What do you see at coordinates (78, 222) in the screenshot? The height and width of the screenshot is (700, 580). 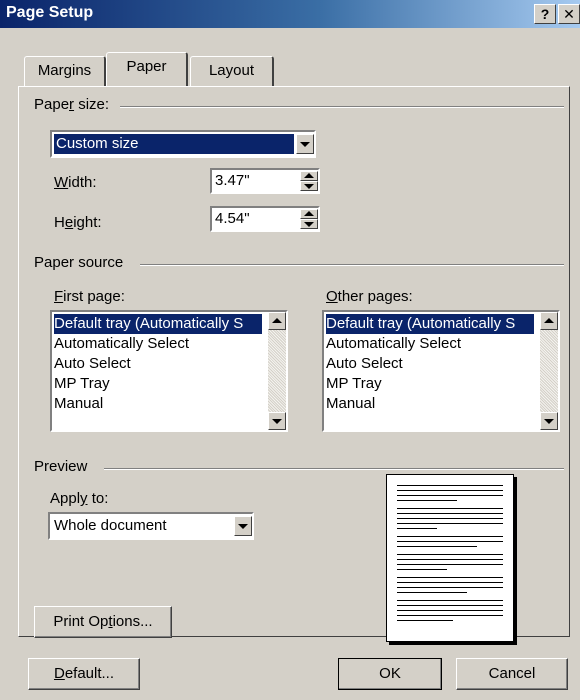 I see `height-label: Height:` at bounding box center [78, 222].